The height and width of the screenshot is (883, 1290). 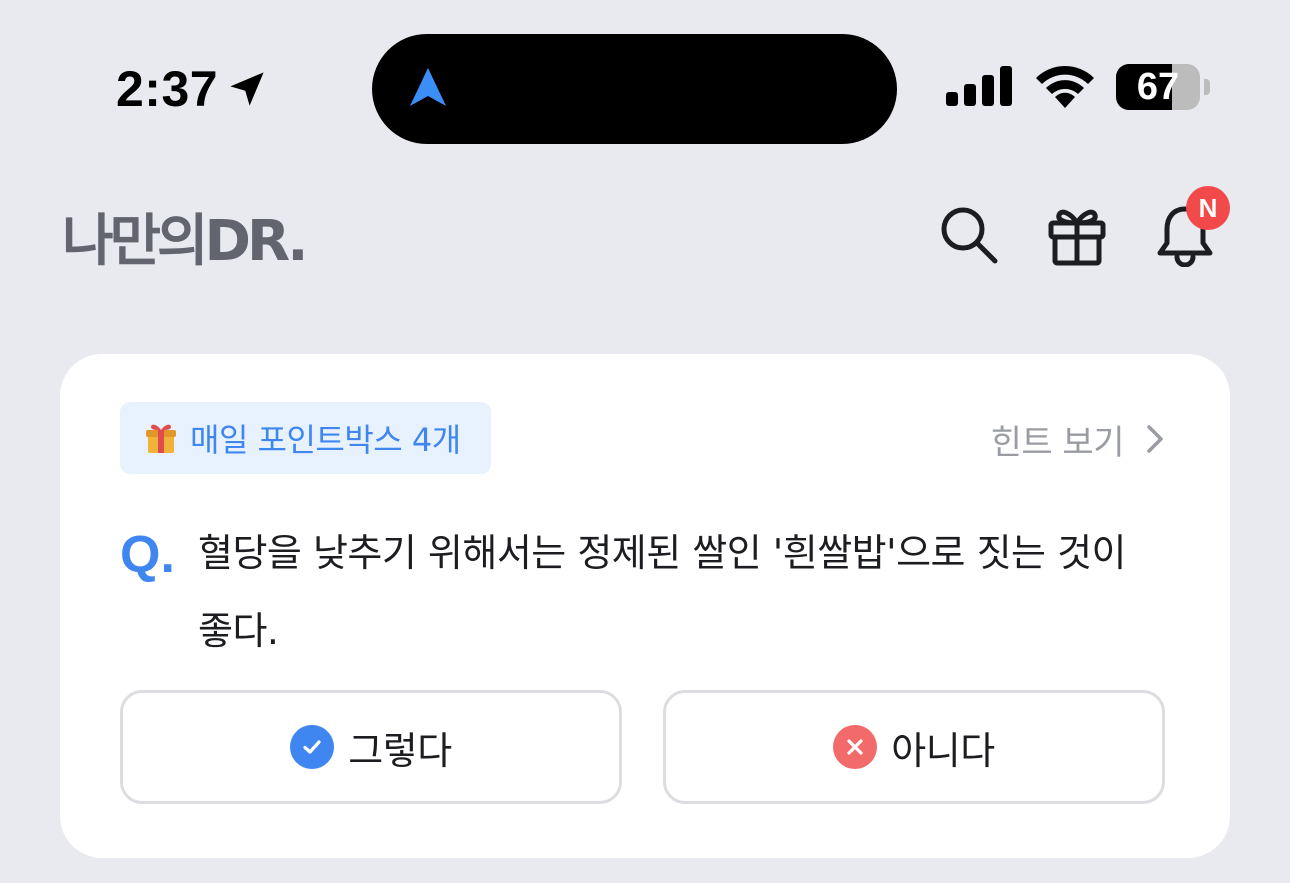 What do you see at coordinates (1207, 87) in the screenshot?
I see `battery-cap` at bounding box center [1207, 87].